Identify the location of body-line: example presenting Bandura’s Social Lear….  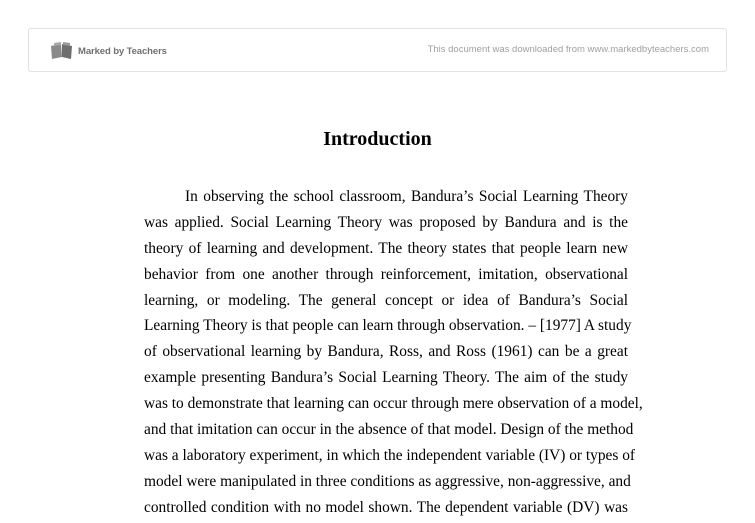
(386, 378).